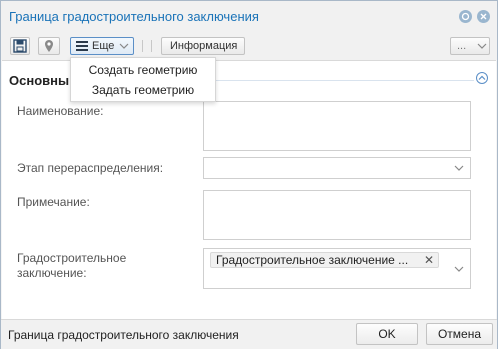  I want to click on note-field, so click(337, 215).